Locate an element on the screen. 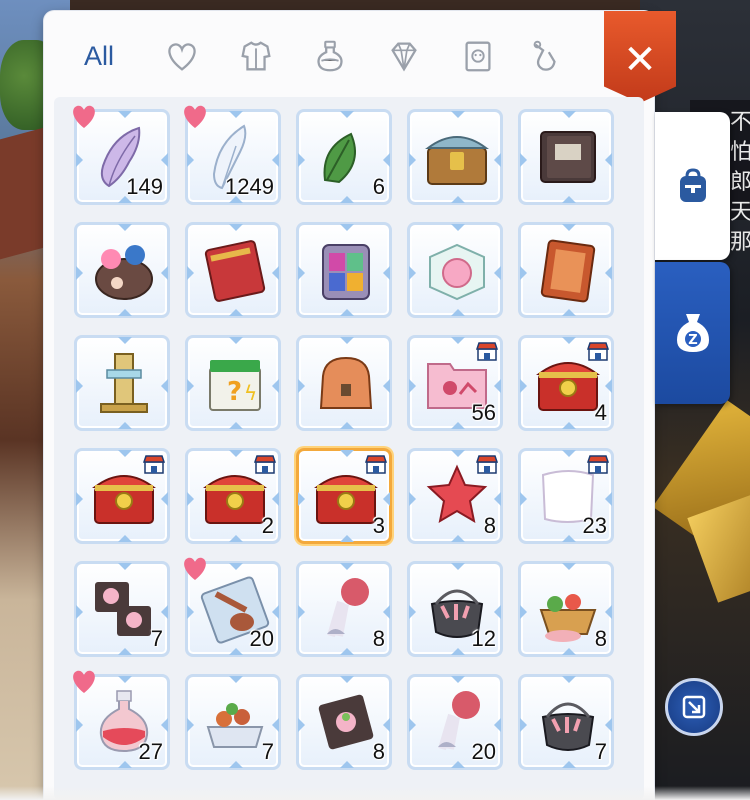  inventory-slot: 3 is located at coordinates (344, 496).